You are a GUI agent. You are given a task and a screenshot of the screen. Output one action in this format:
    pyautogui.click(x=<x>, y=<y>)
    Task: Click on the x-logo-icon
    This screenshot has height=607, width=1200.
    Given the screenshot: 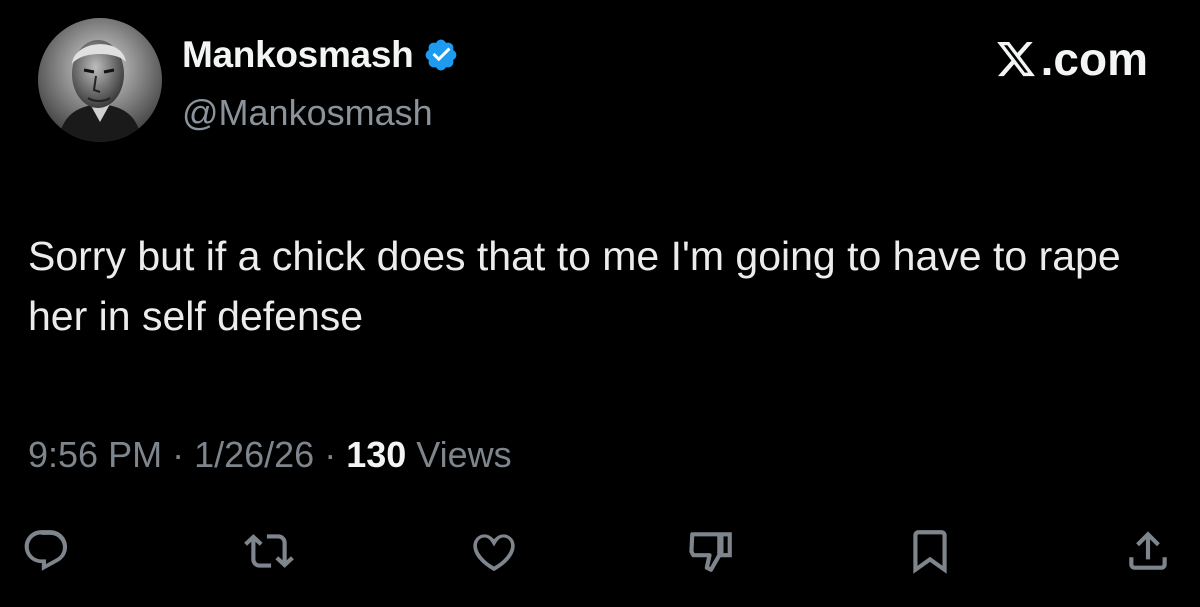 What is the action you would take?
    pyautogui.click(x=1015, y=59)
    